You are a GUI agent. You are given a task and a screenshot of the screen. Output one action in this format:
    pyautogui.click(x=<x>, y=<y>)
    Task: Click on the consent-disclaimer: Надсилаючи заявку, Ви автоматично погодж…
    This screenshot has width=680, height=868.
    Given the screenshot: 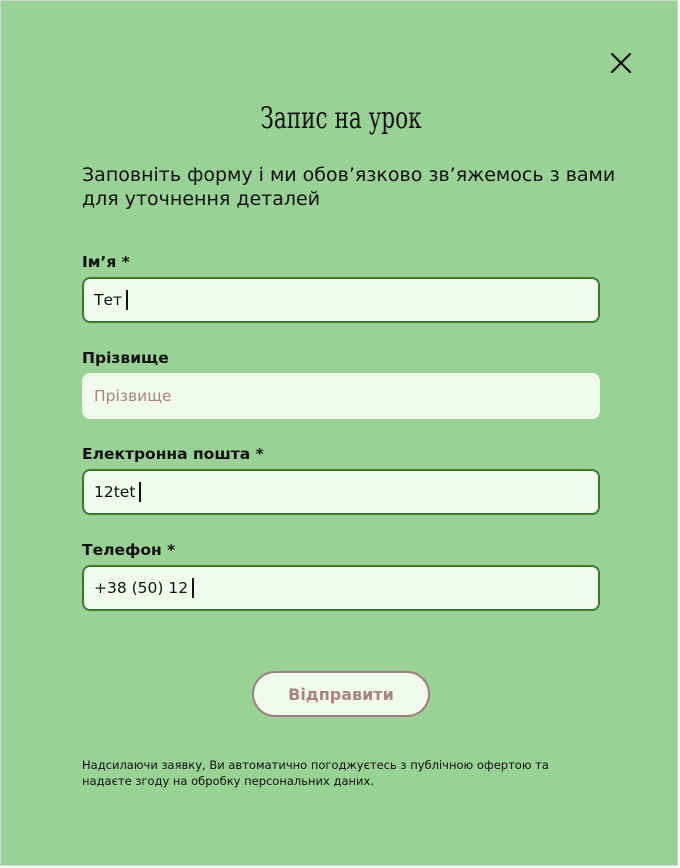 What is the action you would take?
    pyautogui.click(x=315, y=773)
    